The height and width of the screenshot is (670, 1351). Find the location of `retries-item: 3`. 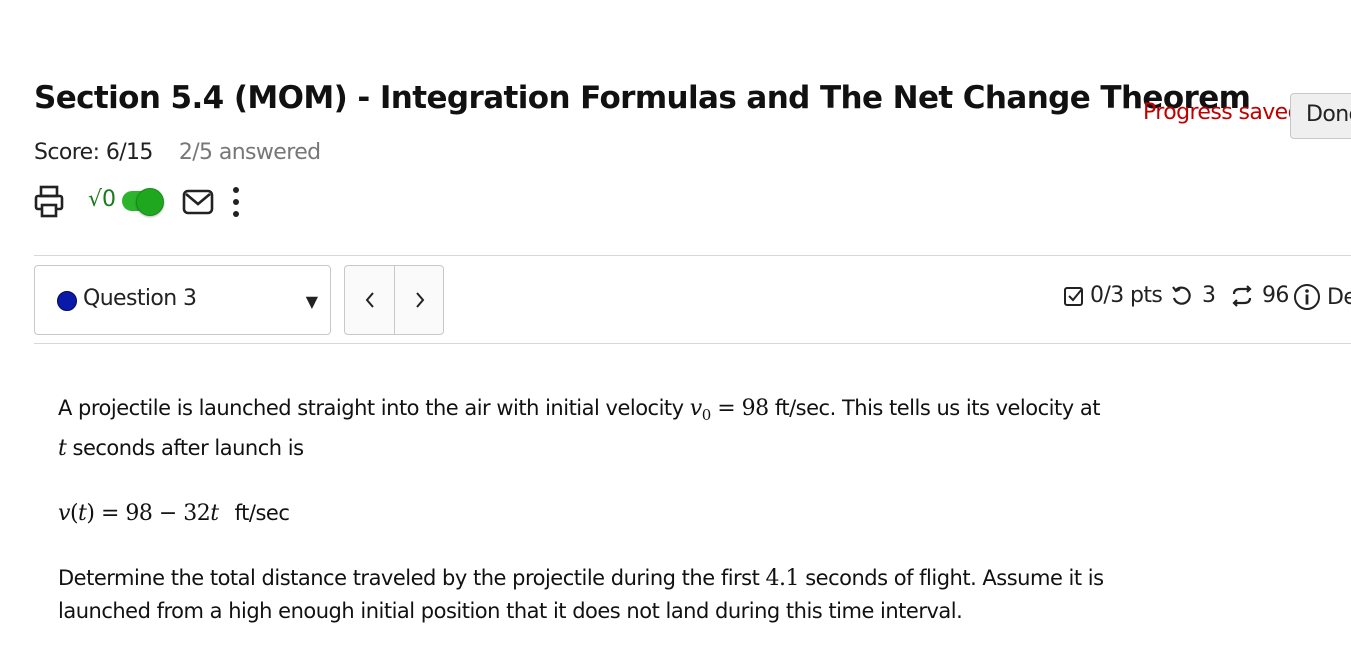

retries-item: 3 is located at coordinates (1193, 295).